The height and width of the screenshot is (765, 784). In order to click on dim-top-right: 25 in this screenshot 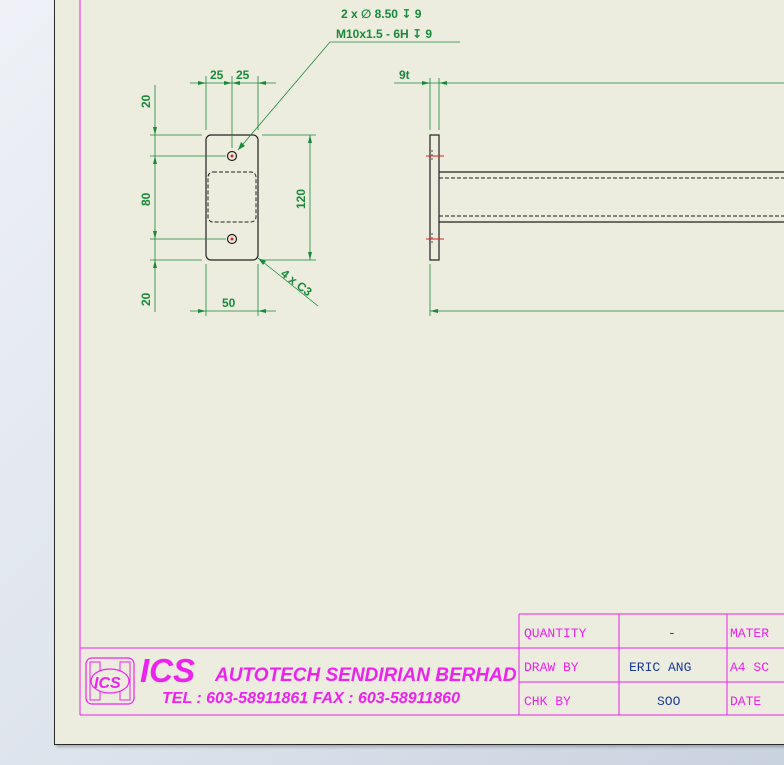, I will do `click(243, 75)`.